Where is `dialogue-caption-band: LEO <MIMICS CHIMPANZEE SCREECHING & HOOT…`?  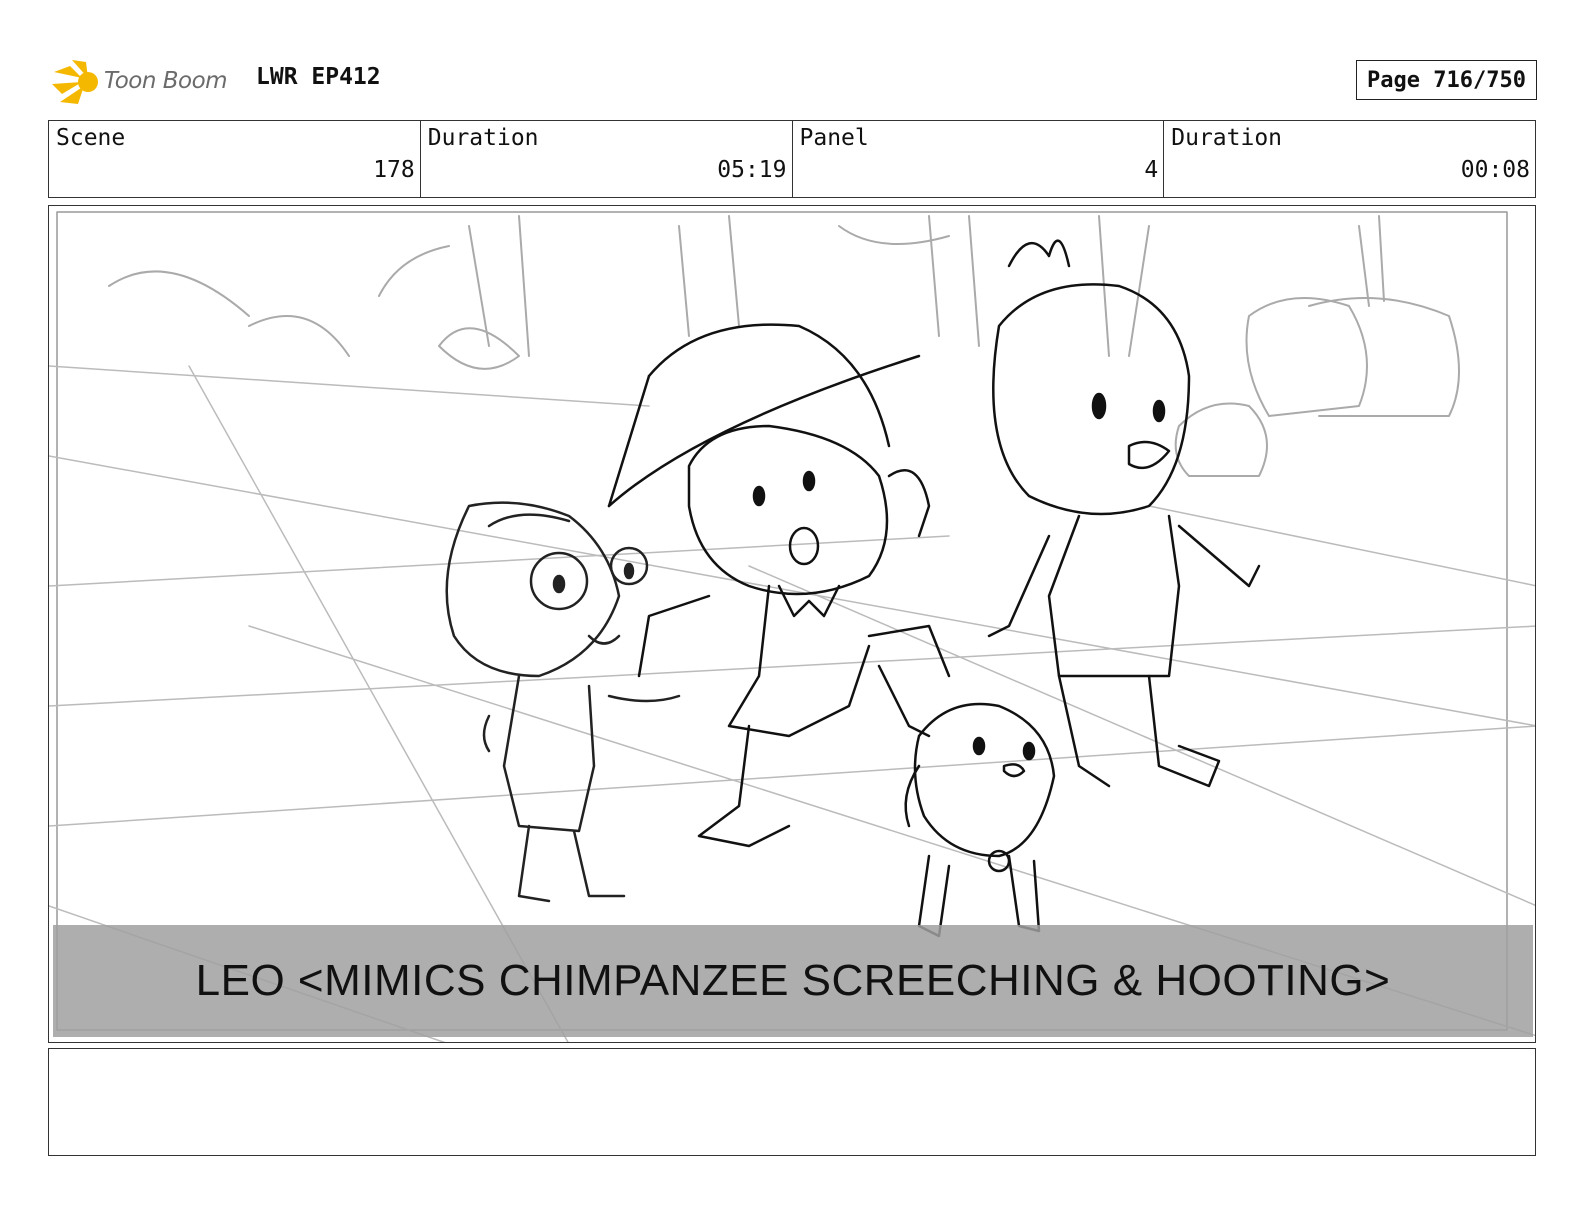
dialogue-caption-band: LEO <MIMICS CHIMPANZEE SCREECHING & HOOT… is located at coordinates (793, 981).